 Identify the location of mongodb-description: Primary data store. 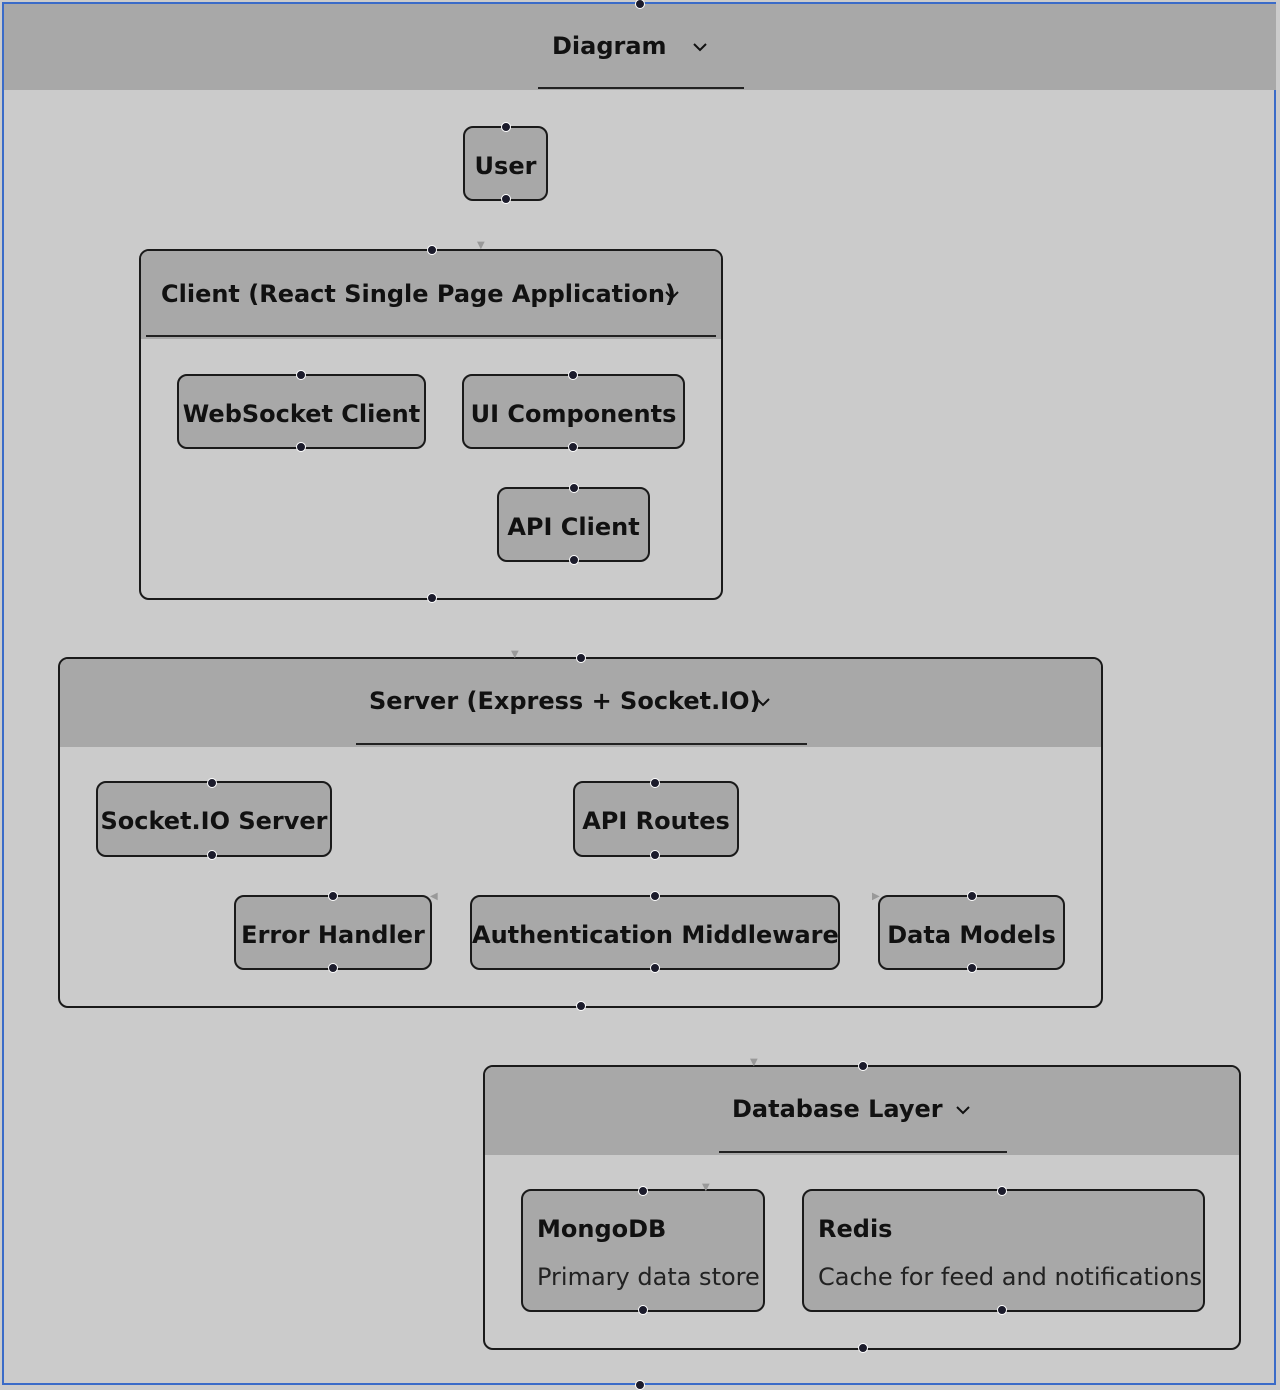
(648, 1277).